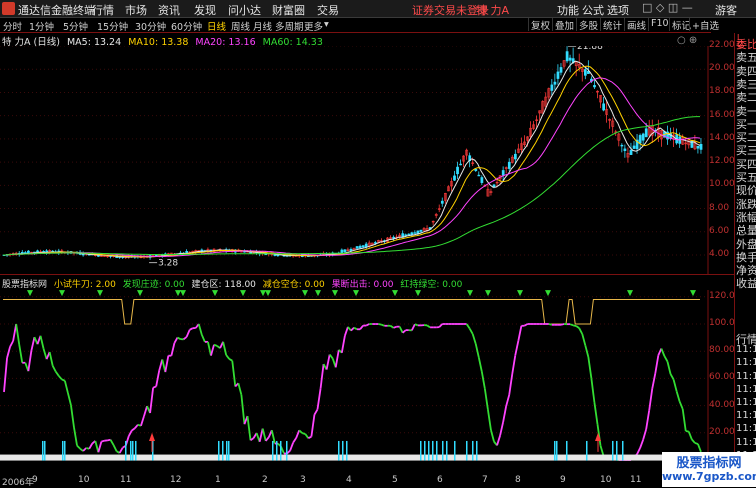  Describe the element at coordinates (722, 115) in the screenshot. I see `price-tick: 16.00` at that location.